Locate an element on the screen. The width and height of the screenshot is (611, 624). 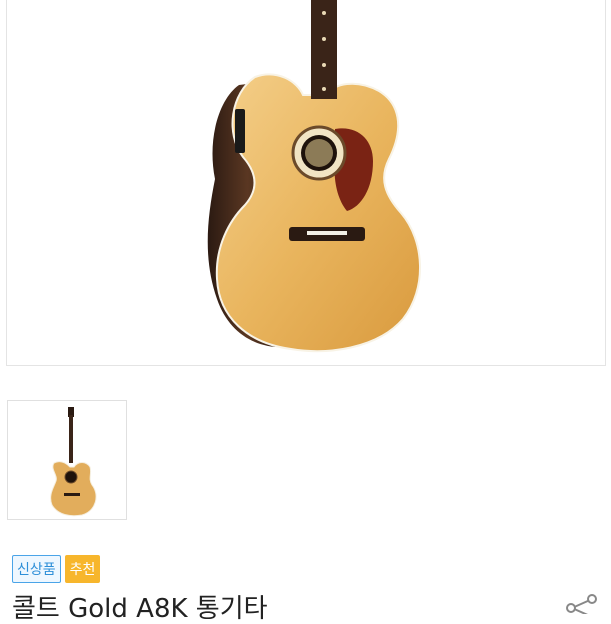
share-button is located at coordinates (582, 605).